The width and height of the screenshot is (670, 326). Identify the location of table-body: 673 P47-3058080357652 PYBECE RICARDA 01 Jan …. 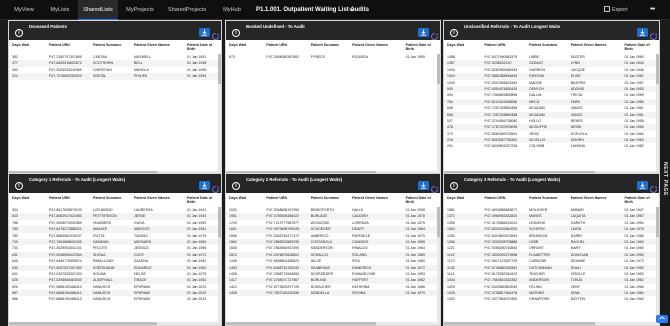
(333, 57).